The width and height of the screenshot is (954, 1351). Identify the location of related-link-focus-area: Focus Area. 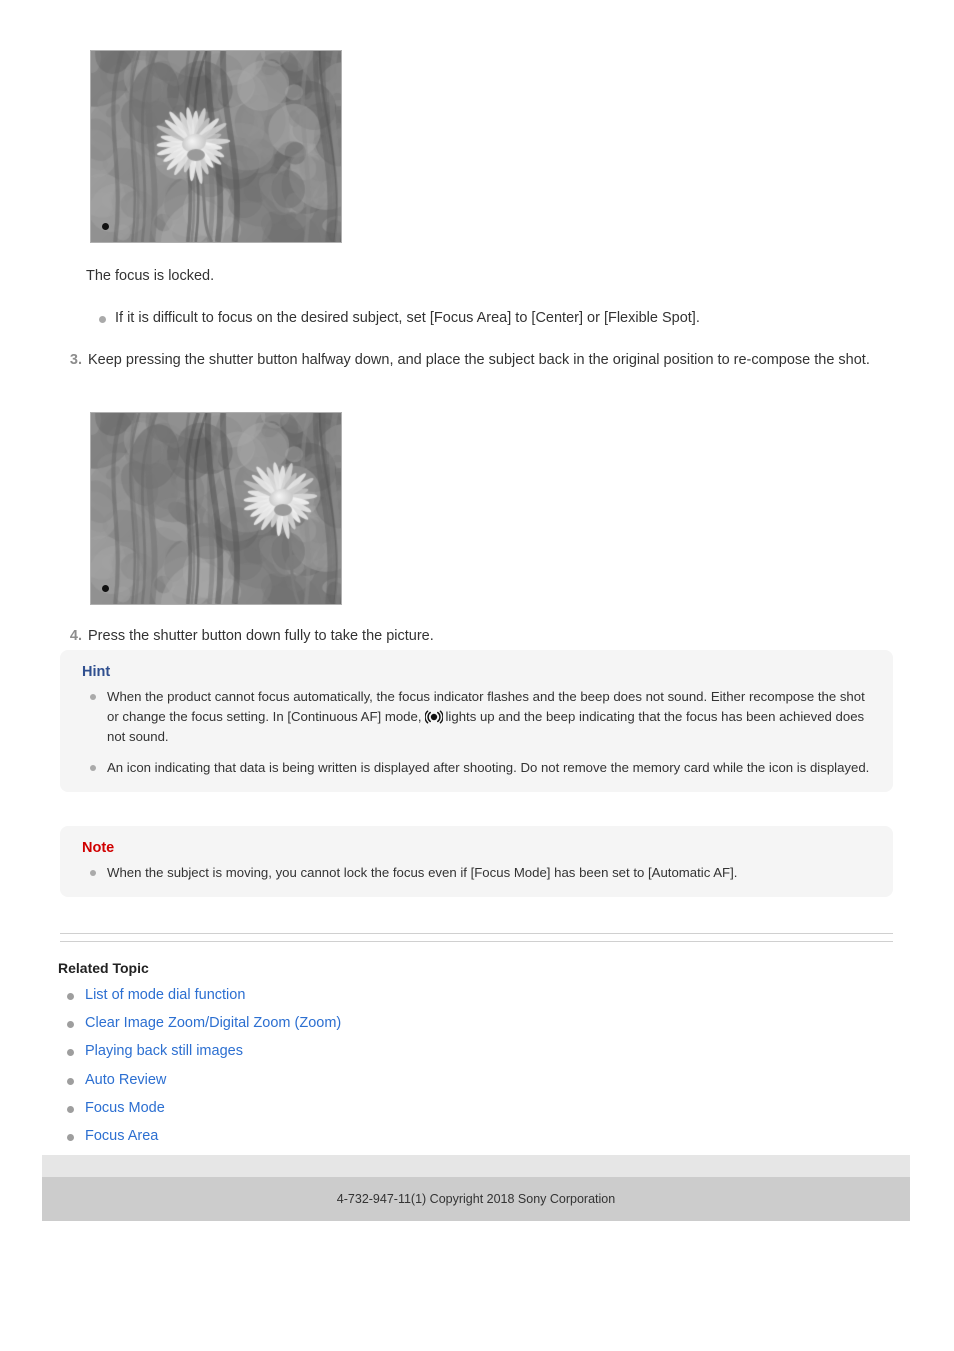
(121, 1136).